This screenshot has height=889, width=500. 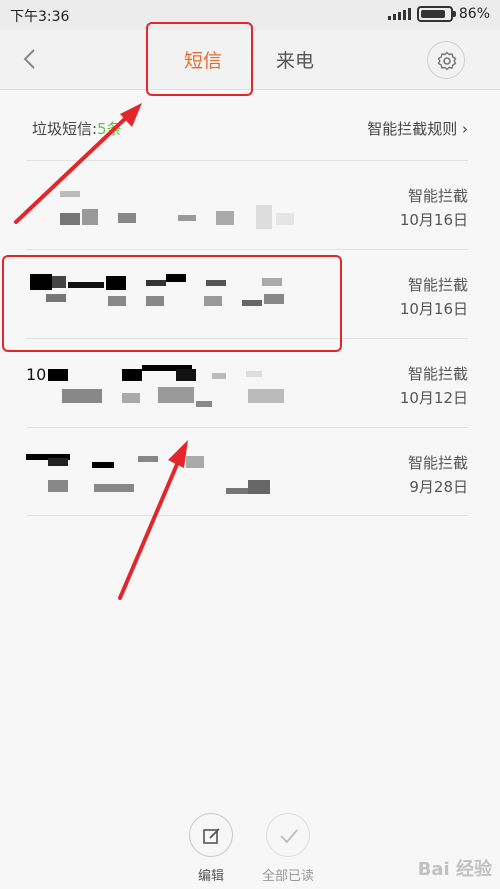 What do you see at coordinates (399, 14) in the screenshot?
I see `signal-icon` at bounding box center [399, 14].